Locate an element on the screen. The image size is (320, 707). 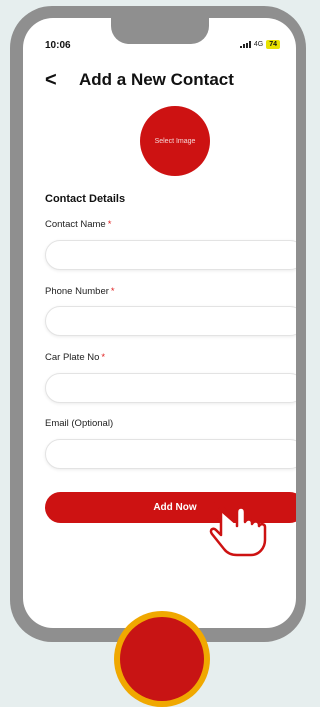
email-input is located at coordinates (170, 454).